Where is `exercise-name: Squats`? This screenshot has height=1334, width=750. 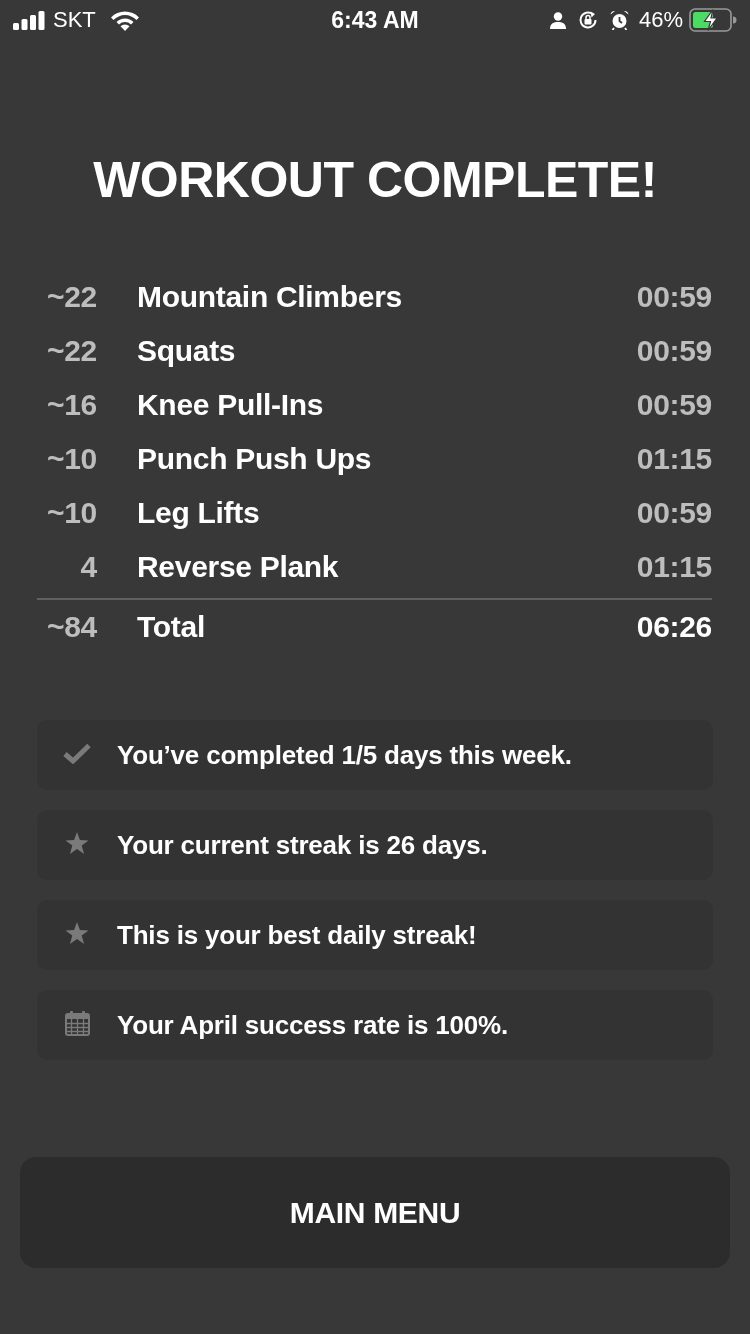
exercise-name: Squats is located at coordinates (187, 351).